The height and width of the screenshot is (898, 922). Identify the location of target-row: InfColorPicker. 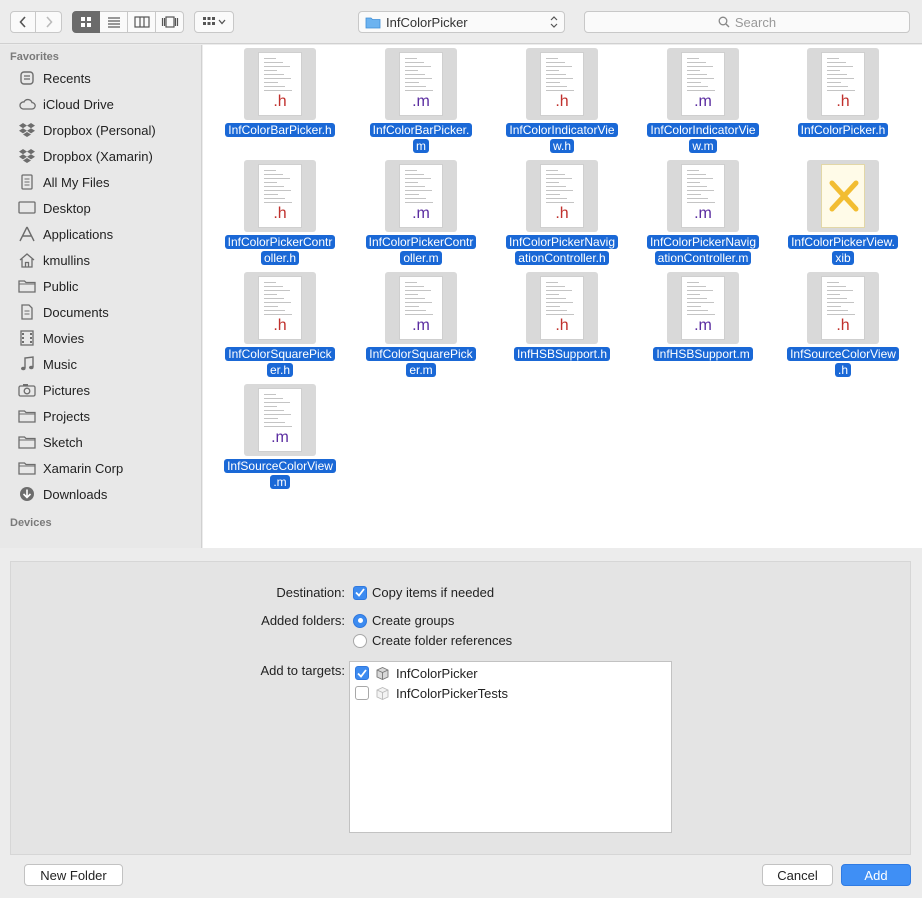
(510, 673).